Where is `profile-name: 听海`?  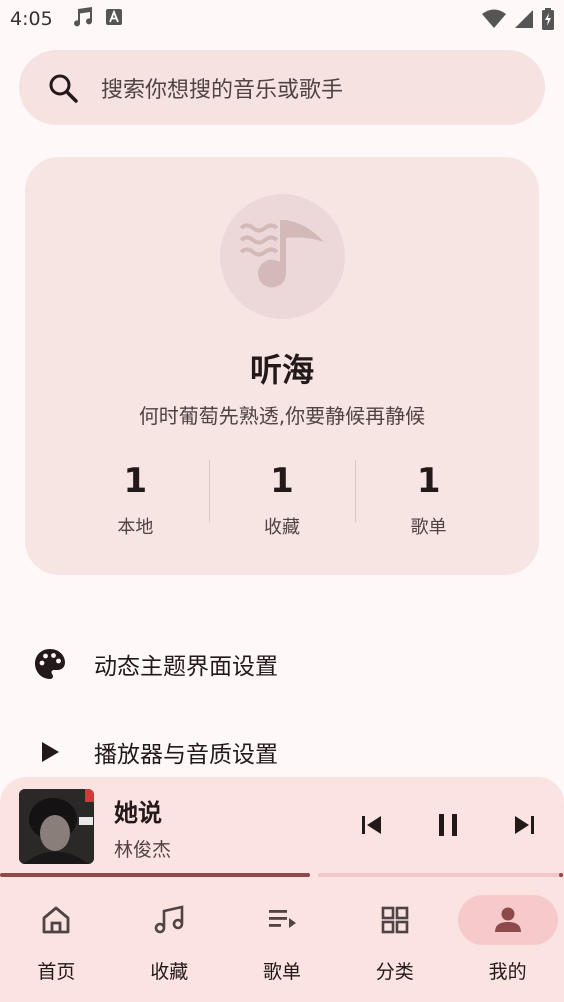 profile-name: 听海 is located at coordinates (281, 370).